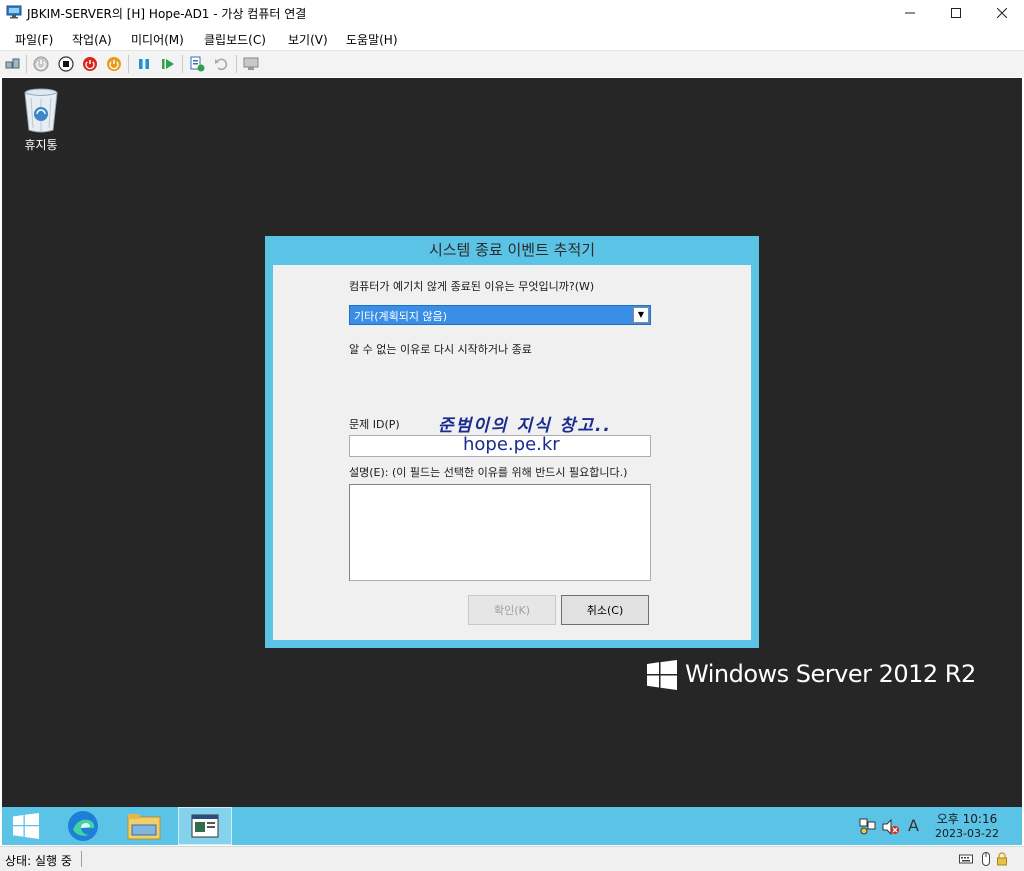  Describe the element at coordinates (891, 827) in the screenshot. I see `speaker-muted-icon` at that location.